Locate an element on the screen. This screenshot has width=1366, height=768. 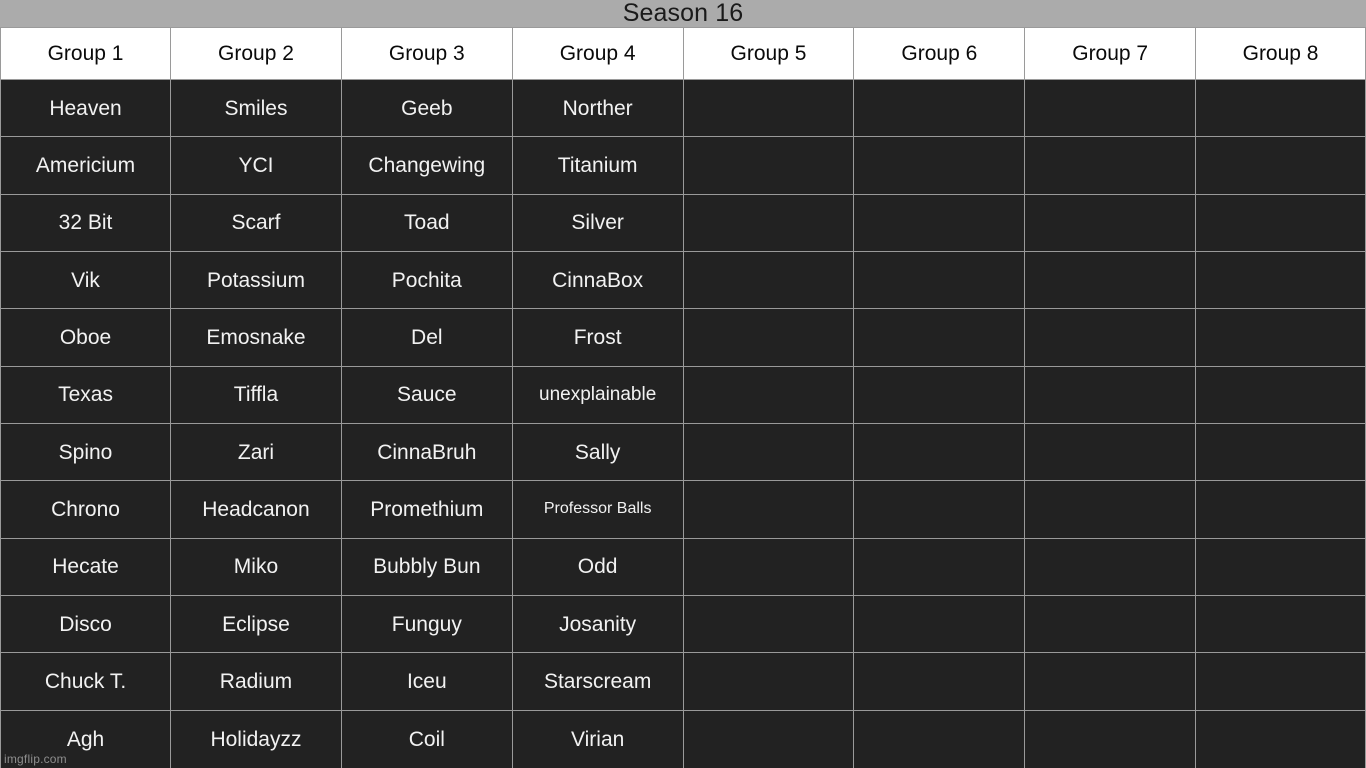
entry-cell: Chrono is located at coordinates (85, 510).